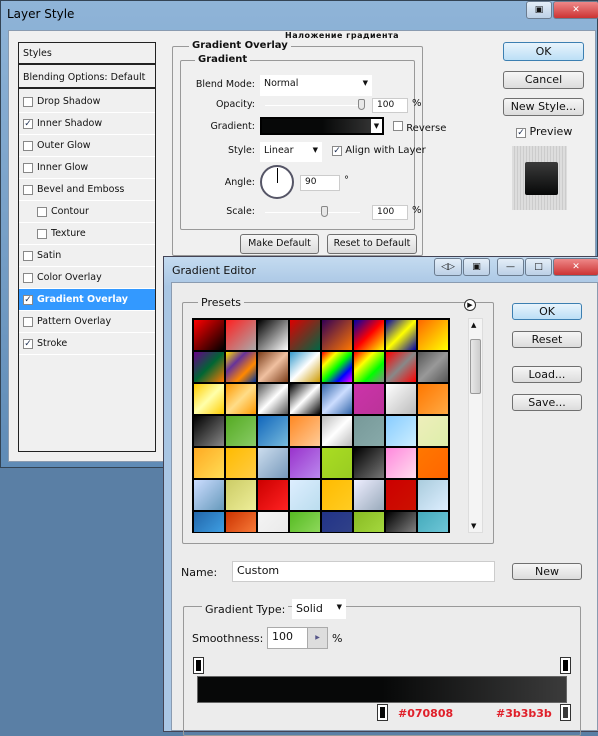  Describe the element at coordinates (575, 267) in the screenshot. I see `close-icon: ✕` at that location.